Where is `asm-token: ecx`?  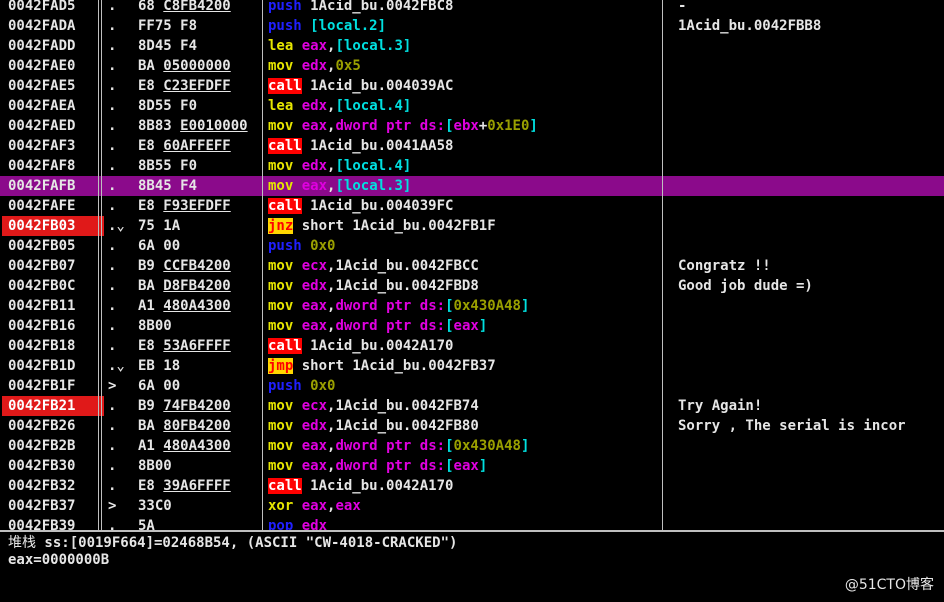 asm-token: ecx is located at coordinates (314, 266).